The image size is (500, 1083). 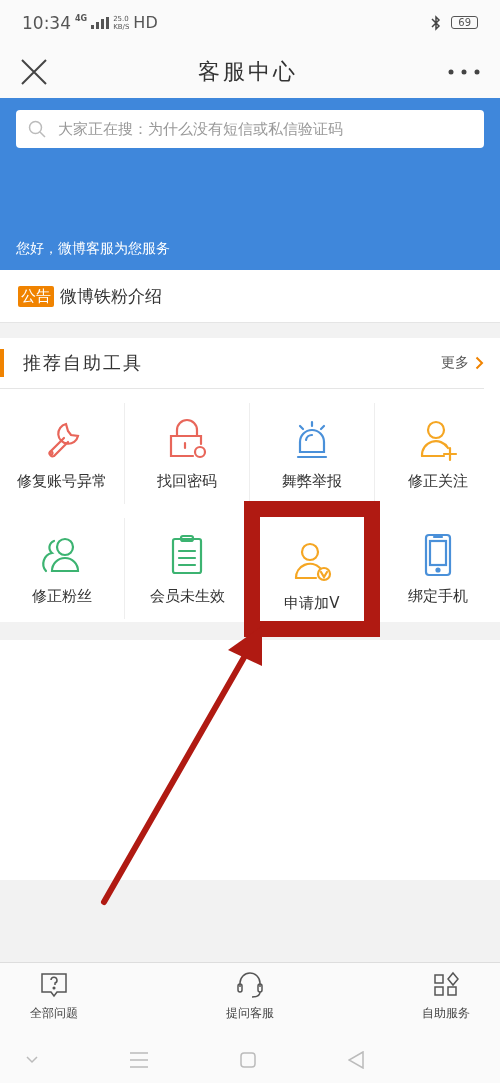 I want to click on network-label: 4G, so click(x=81, y=18).